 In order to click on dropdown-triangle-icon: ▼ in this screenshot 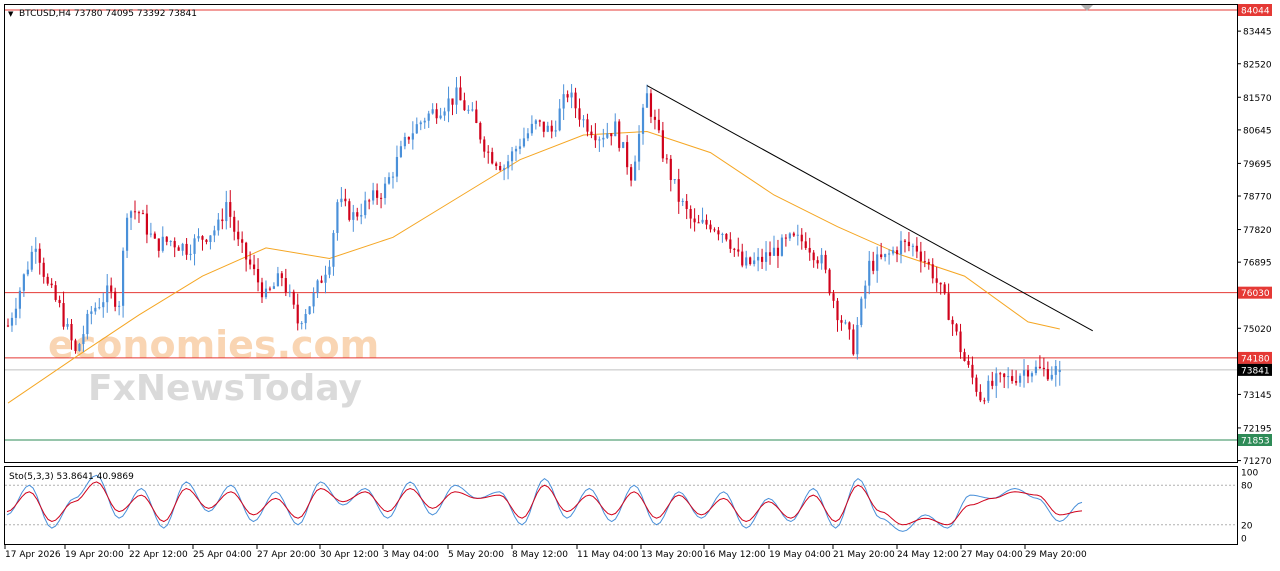, I will do `click(11, 14)`.